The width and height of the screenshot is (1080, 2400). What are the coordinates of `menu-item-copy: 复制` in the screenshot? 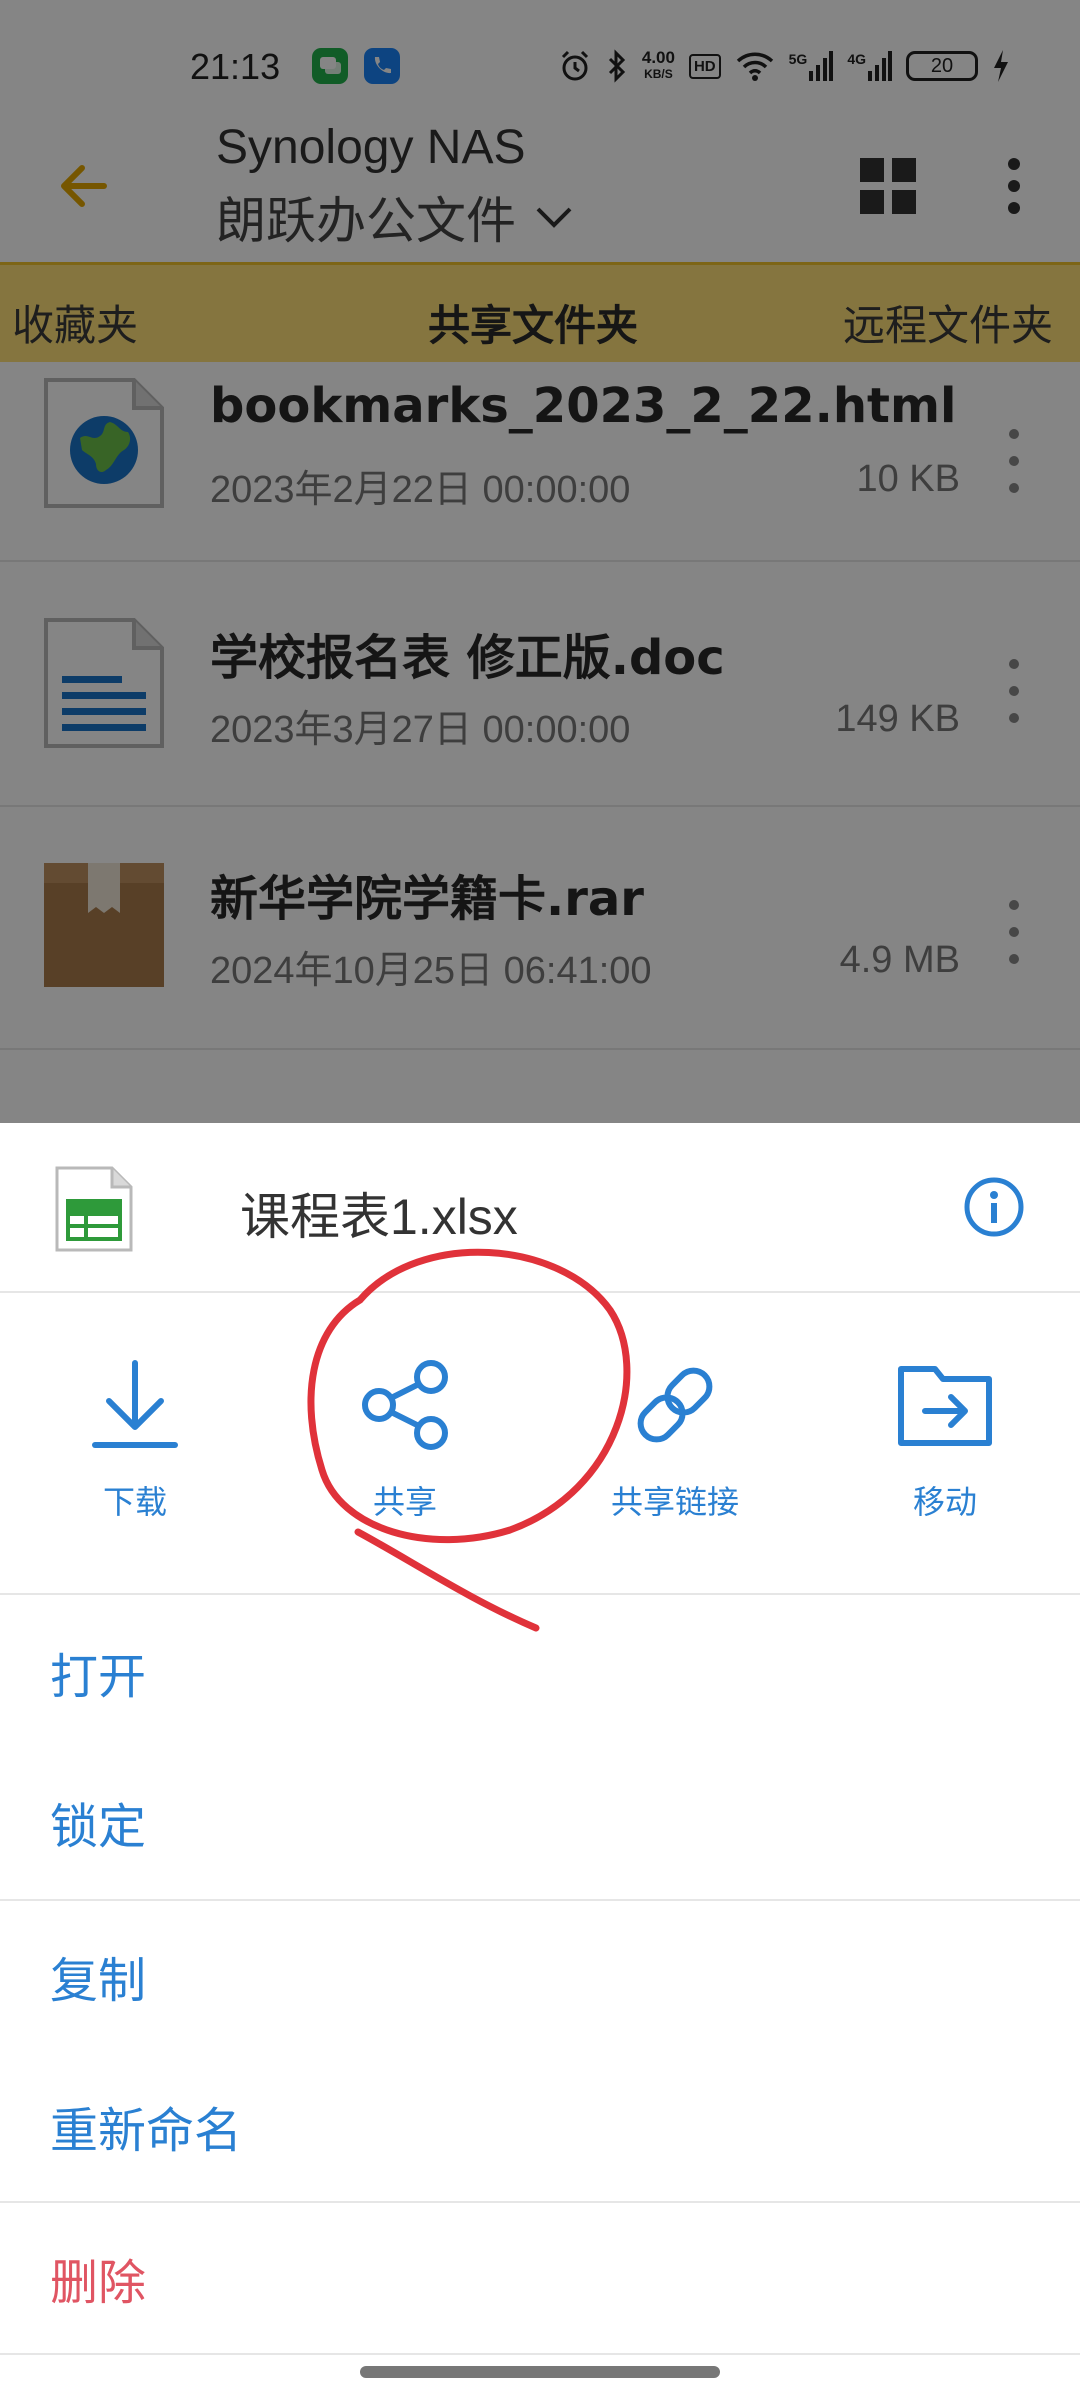 It's located at (540, 1976).